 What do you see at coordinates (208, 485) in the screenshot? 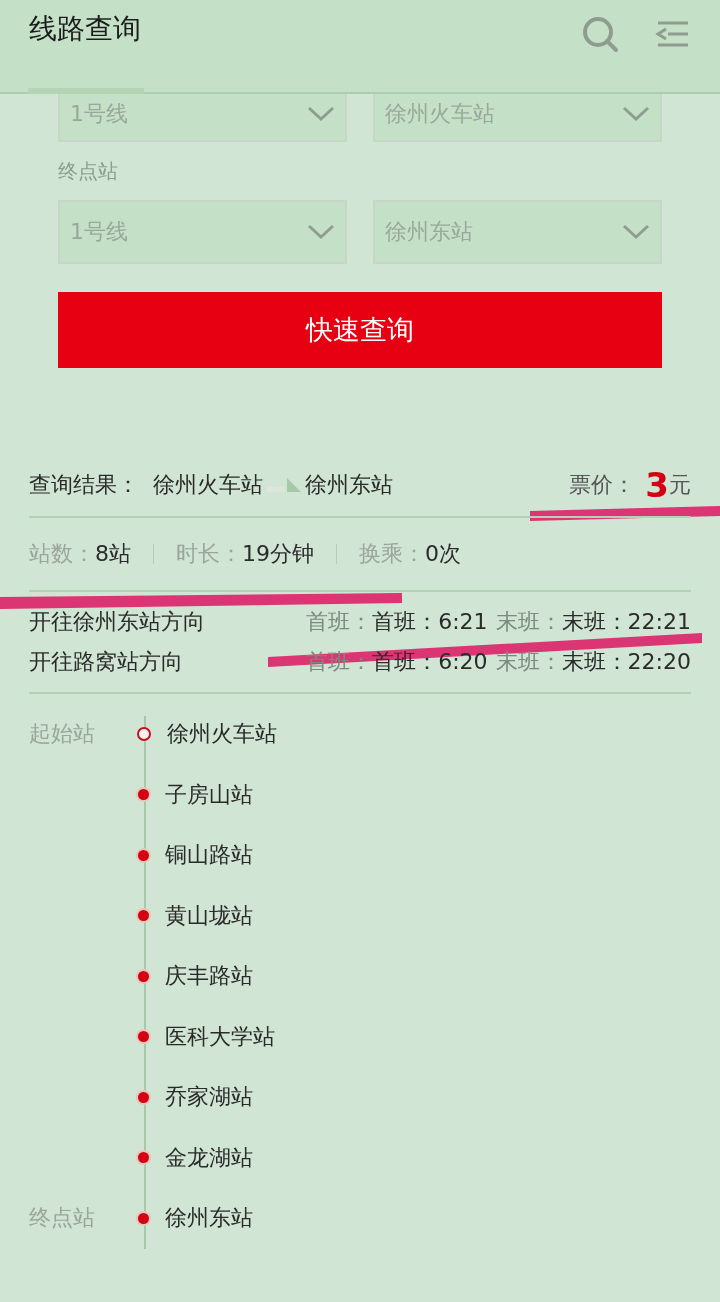
I see `origin-station: 徐州火车站` at bounding box center [208, 485].